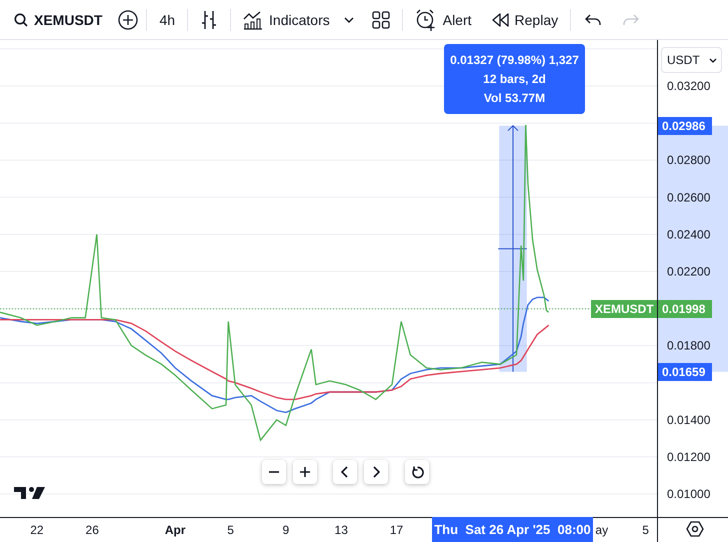  Describe the element at coordinates (128, 20) in the screenshot. I see `add-symbol-icon` at that location.